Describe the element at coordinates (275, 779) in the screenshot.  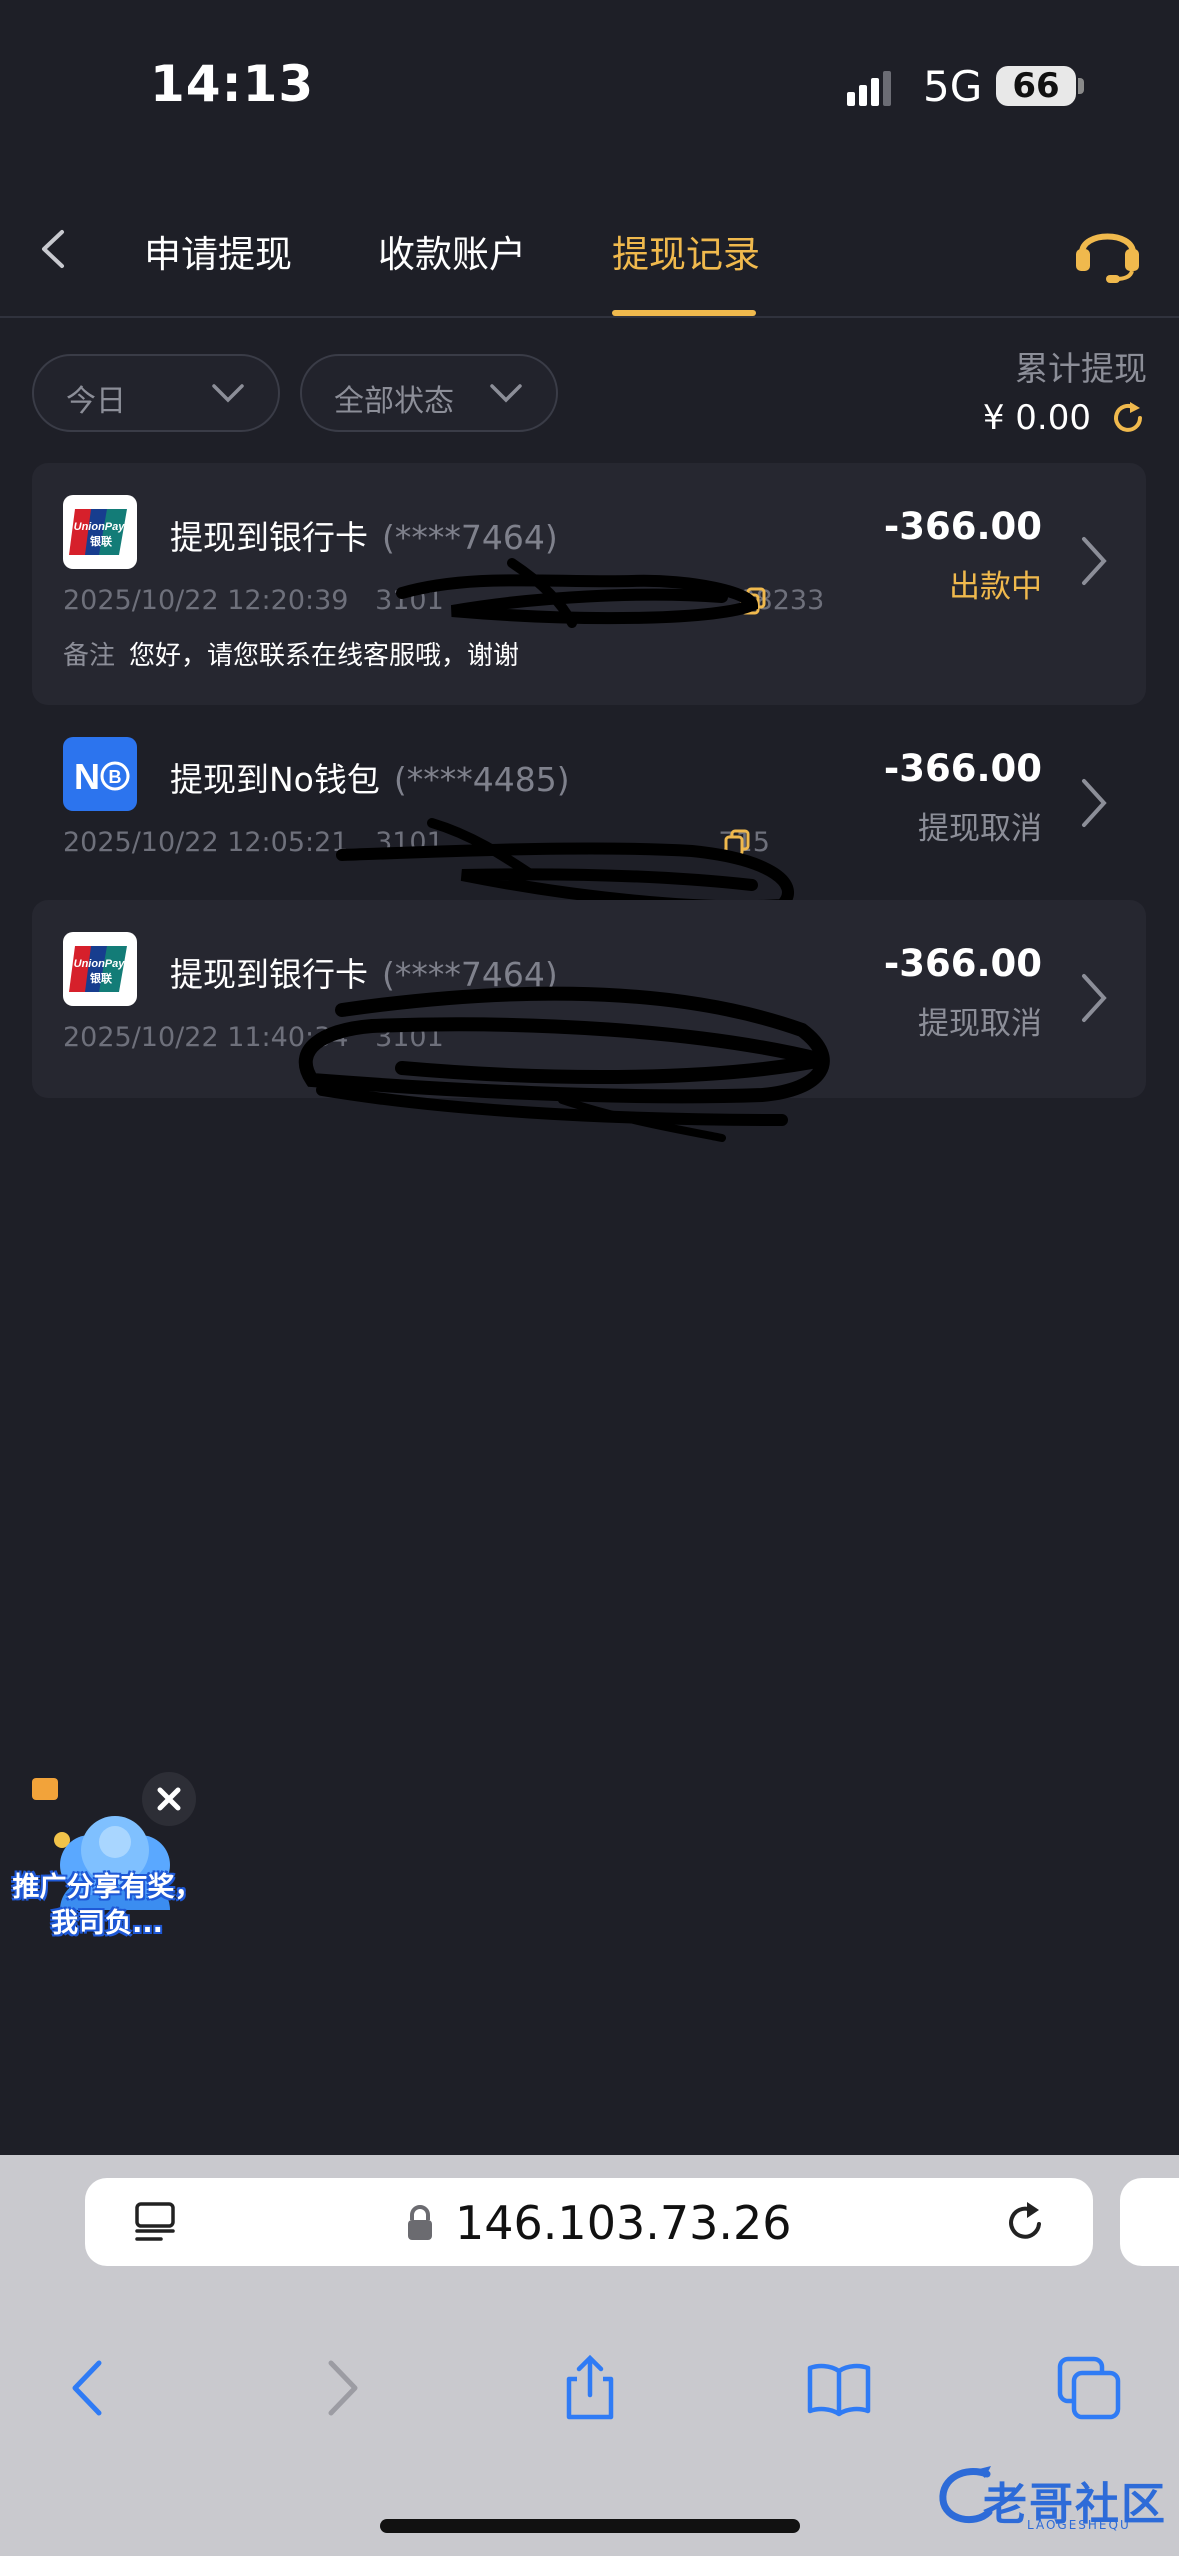
I see `record-channel: 提现到No钱包` at that location.